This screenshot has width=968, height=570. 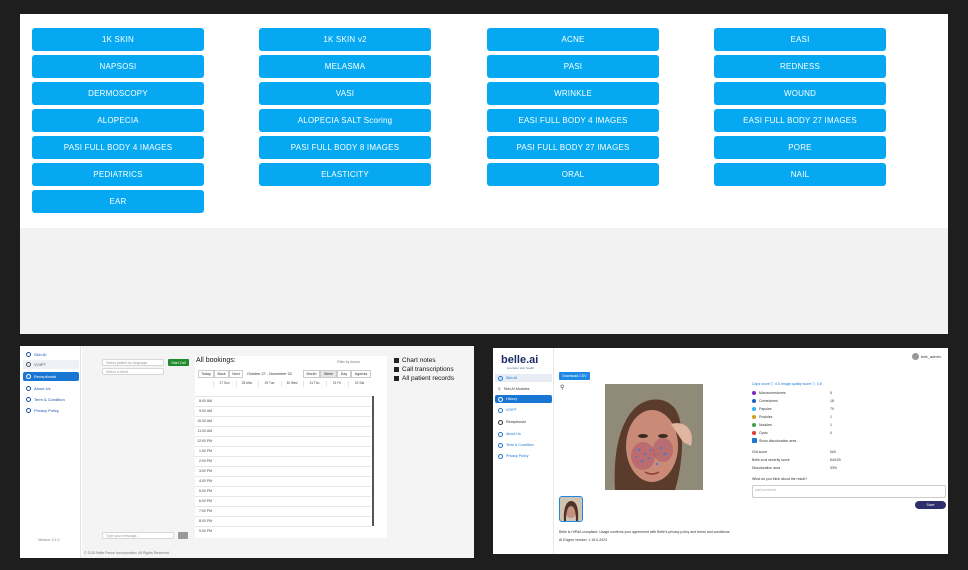 What do you see at coordinates (283, 461) in the screenshot?
I see `hour-row: 2:00 PM` at bounding box center [283, 461].